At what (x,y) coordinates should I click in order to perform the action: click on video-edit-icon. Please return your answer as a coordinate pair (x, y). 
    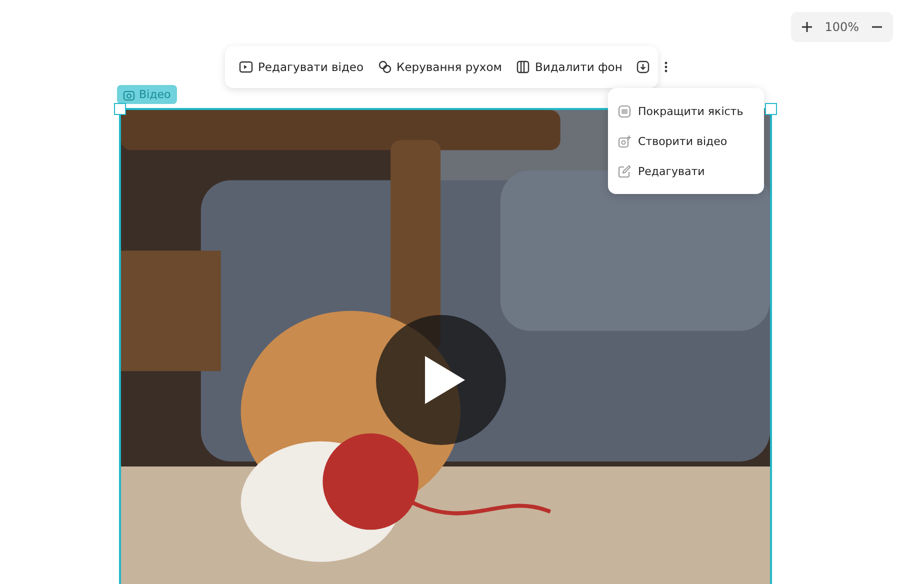
    Looking at the image, I should click on (246, 67).